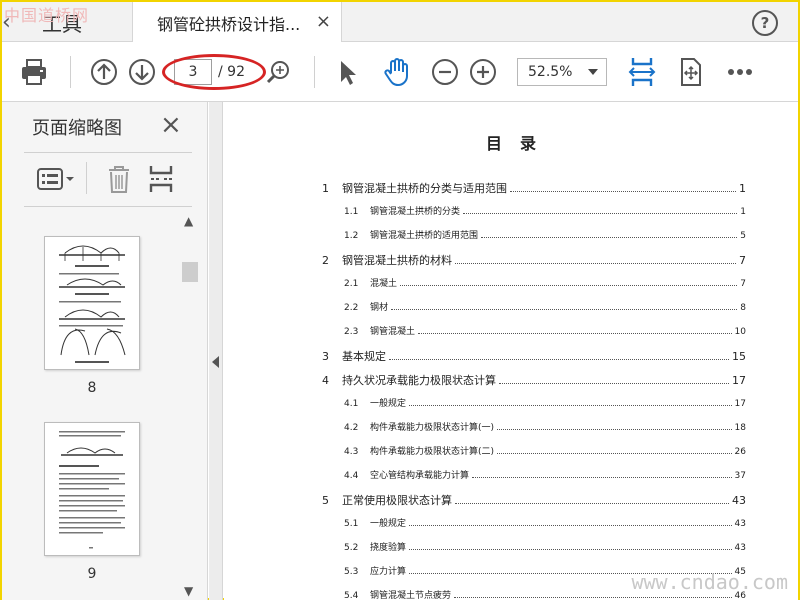 The width and height of the screenshot is (800, 600). What do you see at coordinates (379, 308) in the screenshot?
I see `toc-title: 钢材` at bounding box center [379, 308].